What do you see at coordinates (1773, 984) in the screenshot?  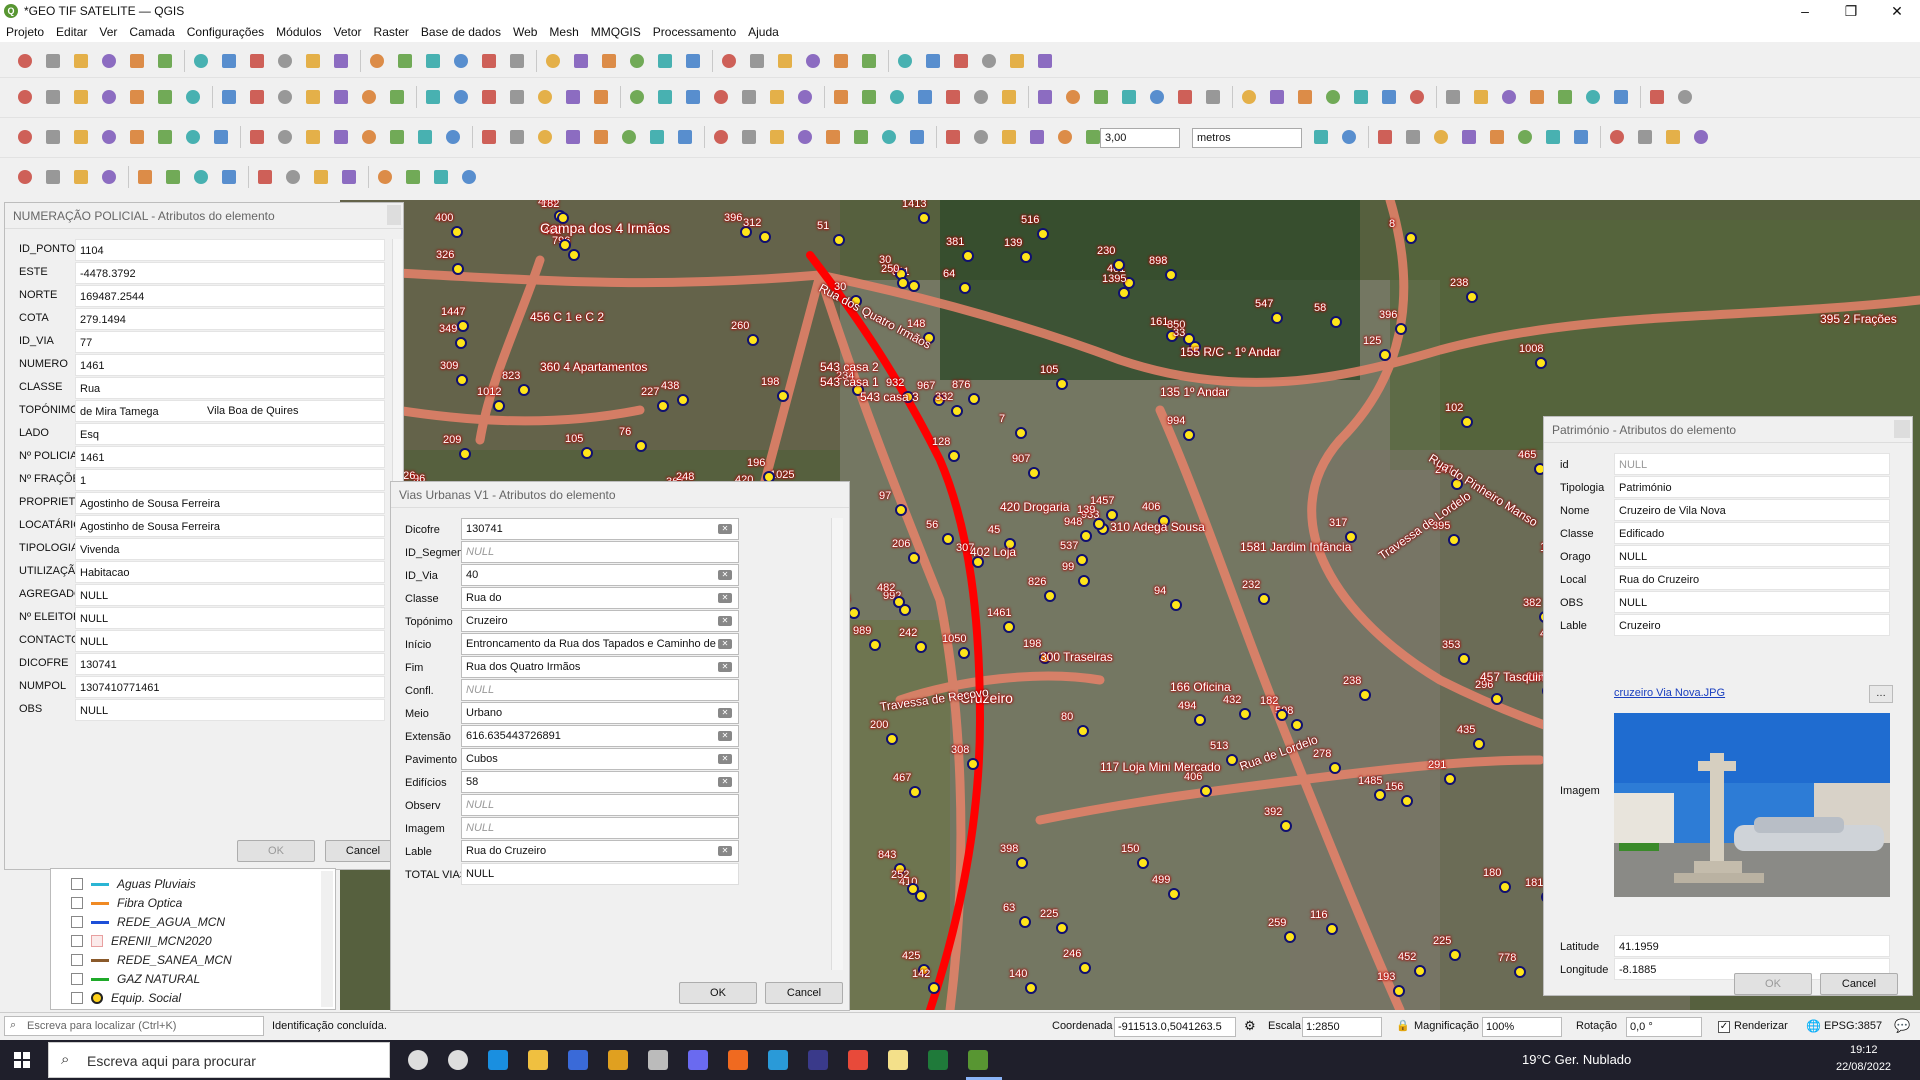 I see `patrimonio-ok-button: OK` at bounding box center [1773, 984].